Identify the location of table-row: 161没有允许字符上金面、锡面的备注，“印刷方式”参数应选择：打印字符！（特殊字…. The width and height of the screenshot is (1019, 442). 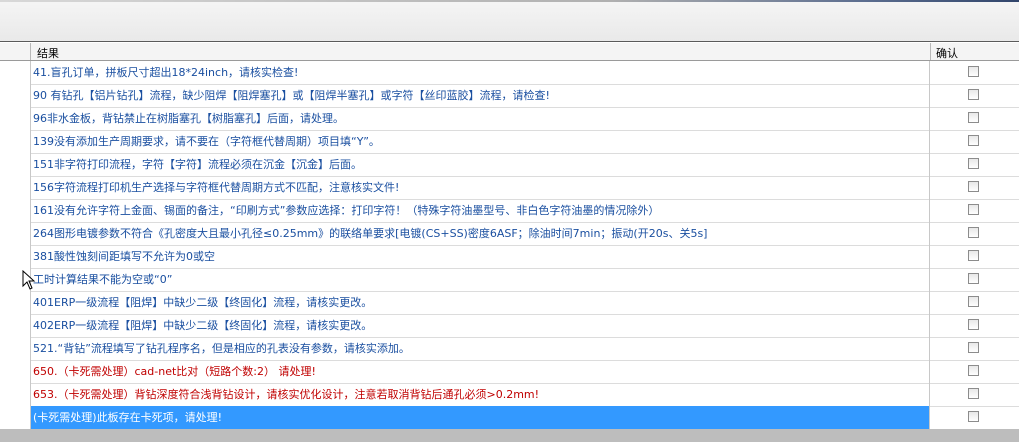
(509, 211).